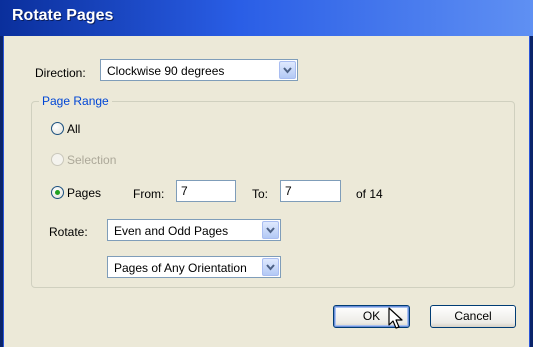 The image size is (533, 347). I want to click on all-label: All, so click(73, 129).